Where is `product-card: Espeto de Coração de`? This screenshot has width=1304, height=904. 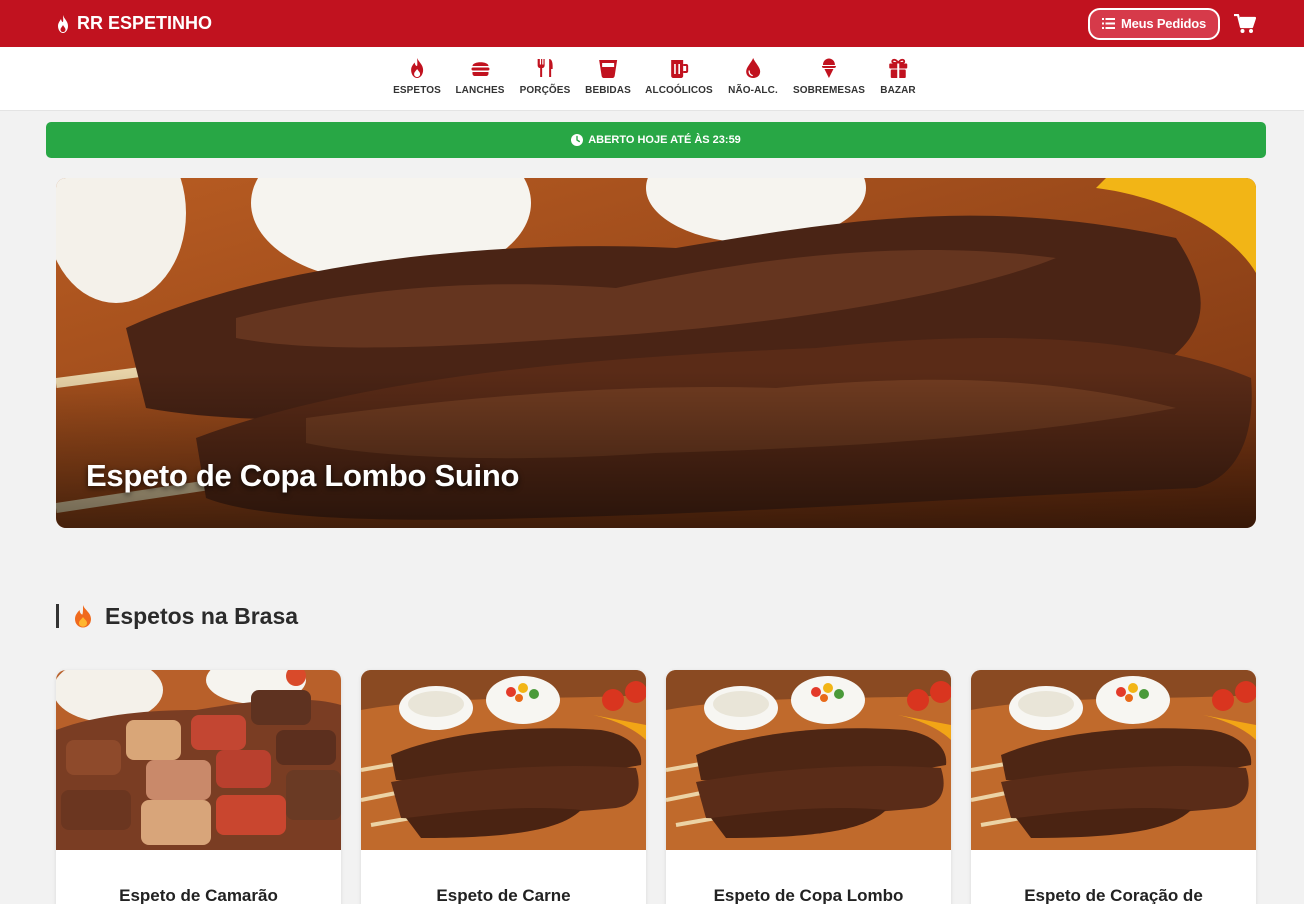 product-card: Espeto de Coração de is located at coordinates (1113, 787).